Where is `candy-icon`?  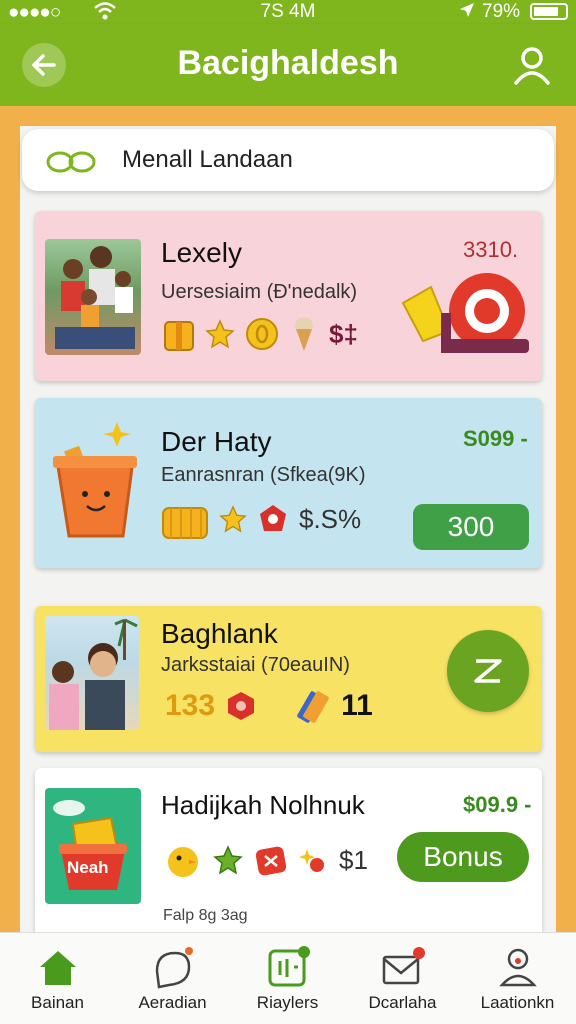 candy-icon is located at coordinates (241, 706).